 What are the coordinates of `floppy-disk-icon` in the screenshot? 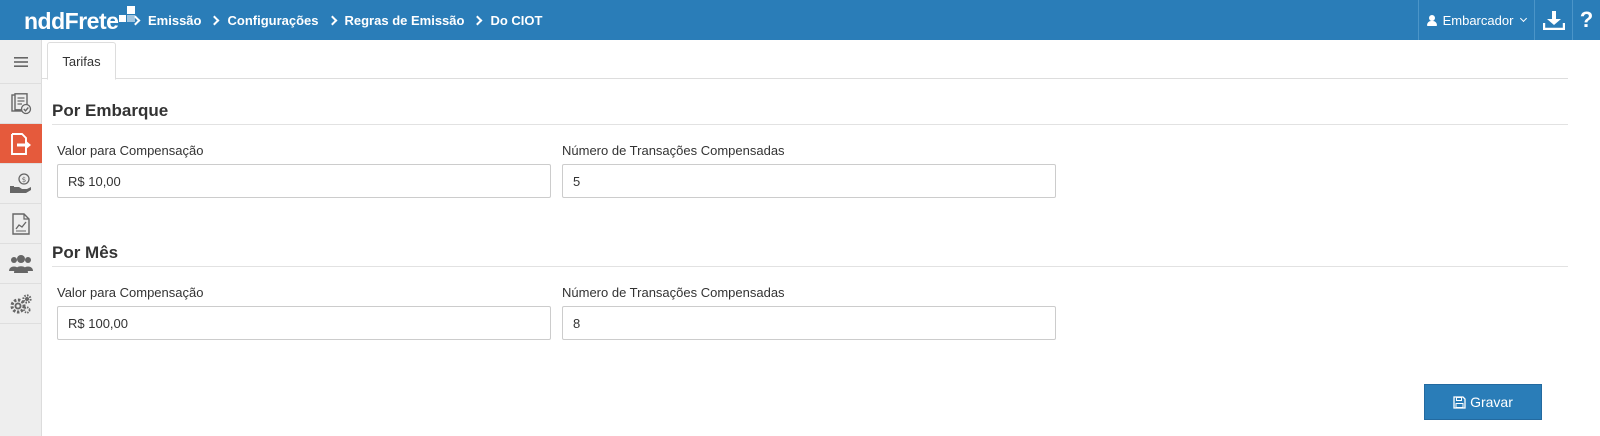 It's located at (1459, 402).